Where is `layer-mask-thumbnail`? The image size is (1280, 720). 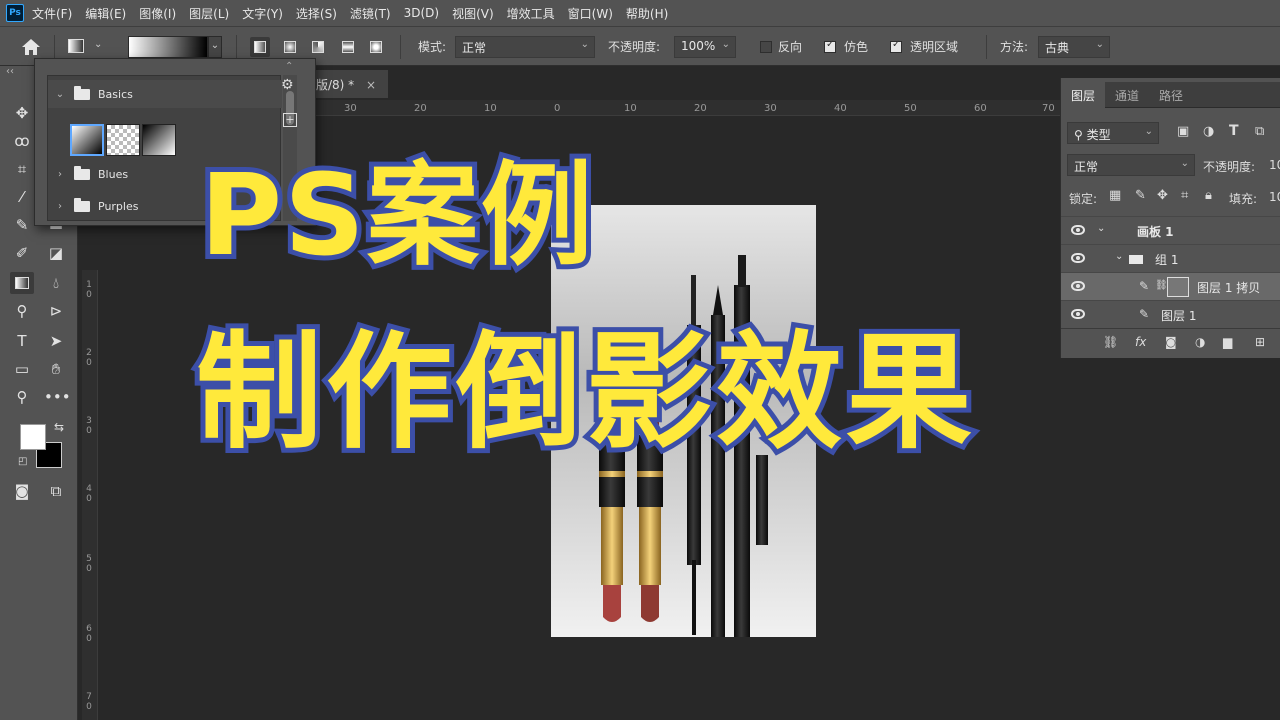
layer-mask-thumbnail is located at coordinates (1178, 287).